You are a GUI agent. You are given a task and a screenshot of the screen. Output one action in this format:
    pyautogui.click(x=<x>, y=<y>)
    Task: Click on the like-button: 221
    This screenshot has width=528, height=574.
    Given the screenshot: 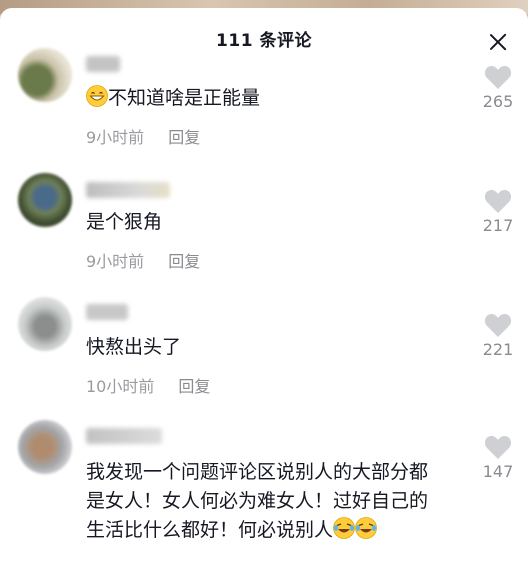 What is the action you would take?
    pyautogui.click(x=498, y=335)
    